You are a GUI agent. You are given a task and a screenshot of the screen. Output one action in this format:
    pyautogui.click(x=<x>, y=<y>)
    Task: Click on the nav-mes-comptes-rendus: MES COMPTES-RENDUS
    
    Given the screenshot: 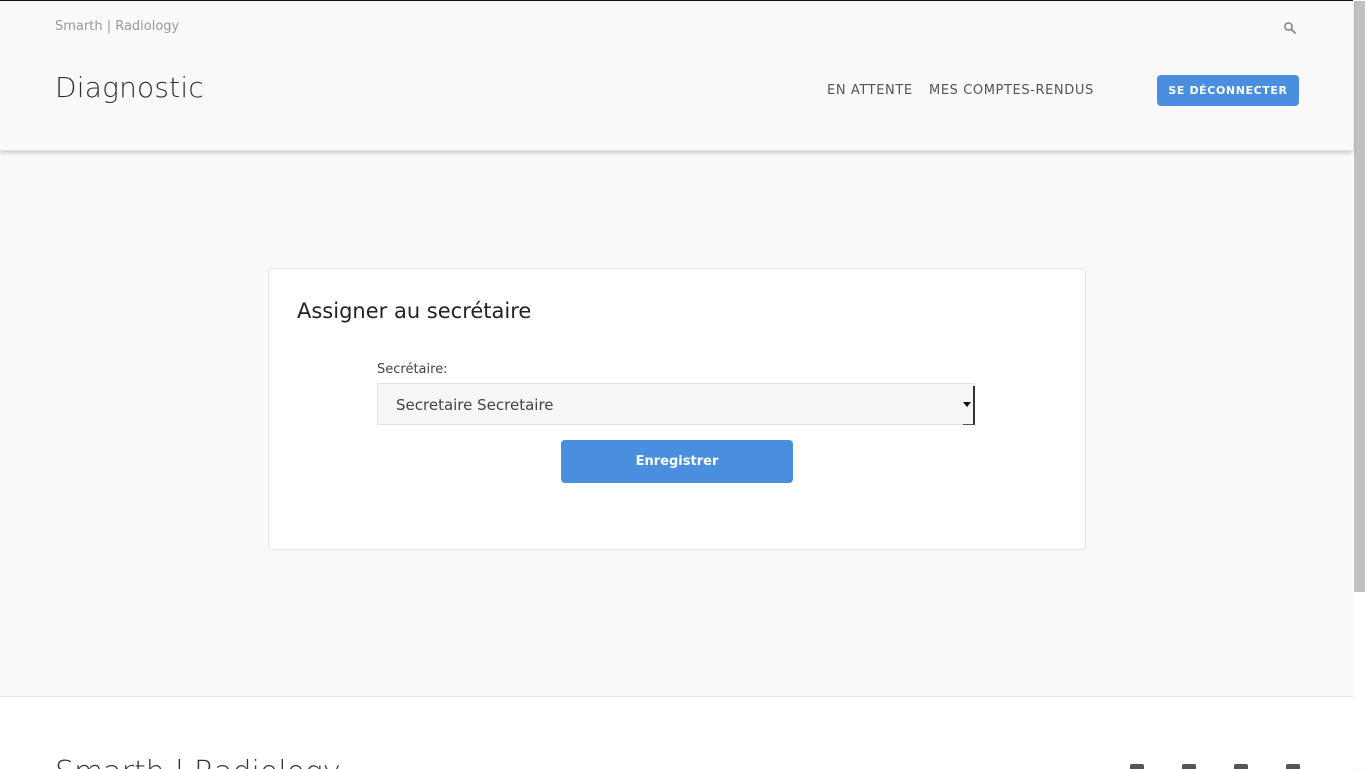 What is the action you would take?
    pyautogui.click(x=1011, y=90)
    